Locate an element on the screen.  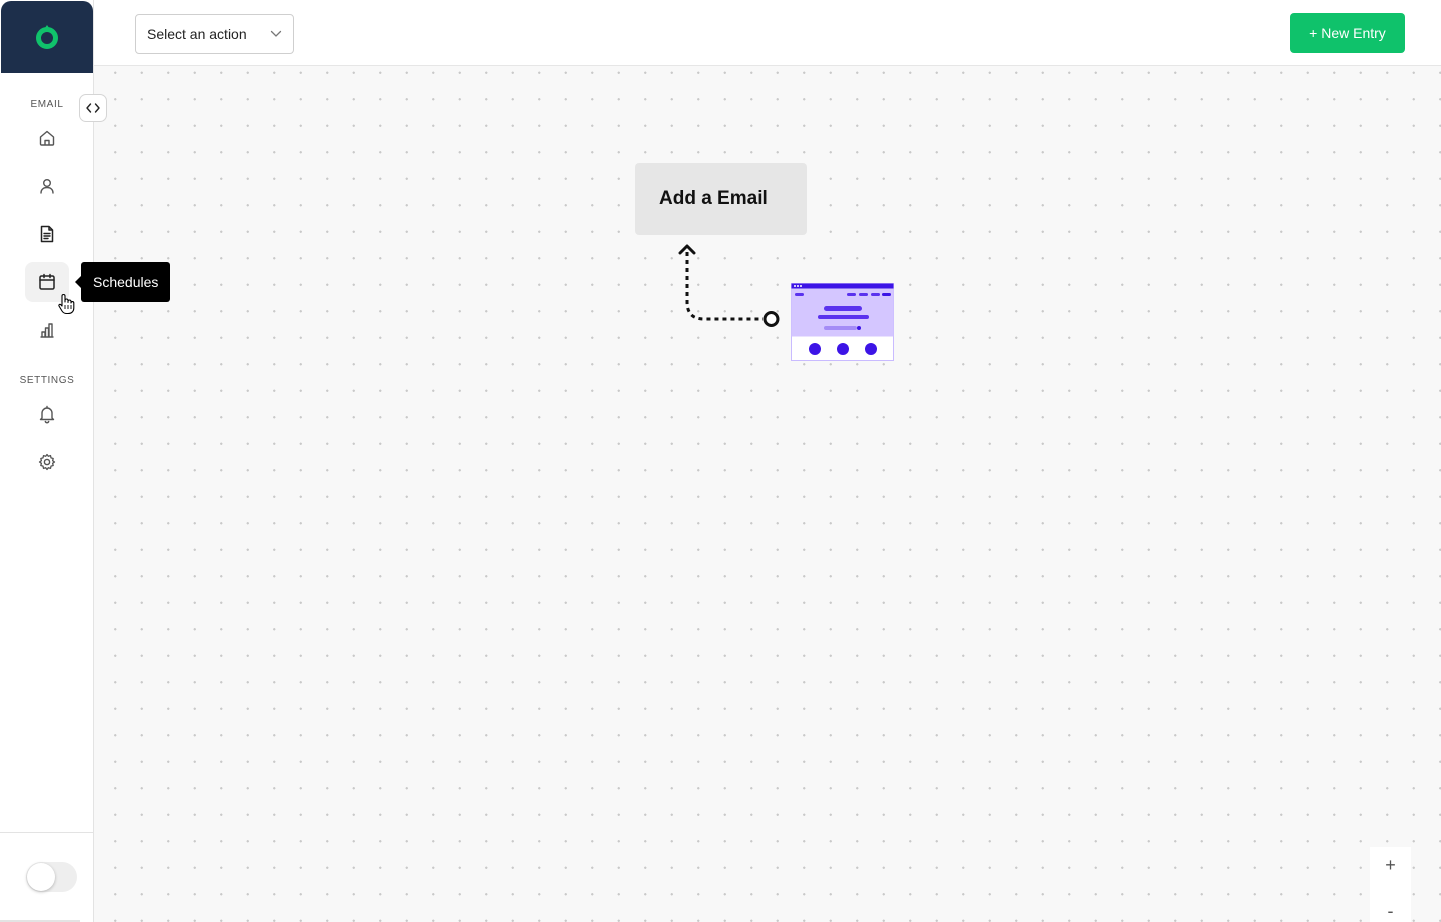
sidebar-item-documents is located at coordinates (47, 234).